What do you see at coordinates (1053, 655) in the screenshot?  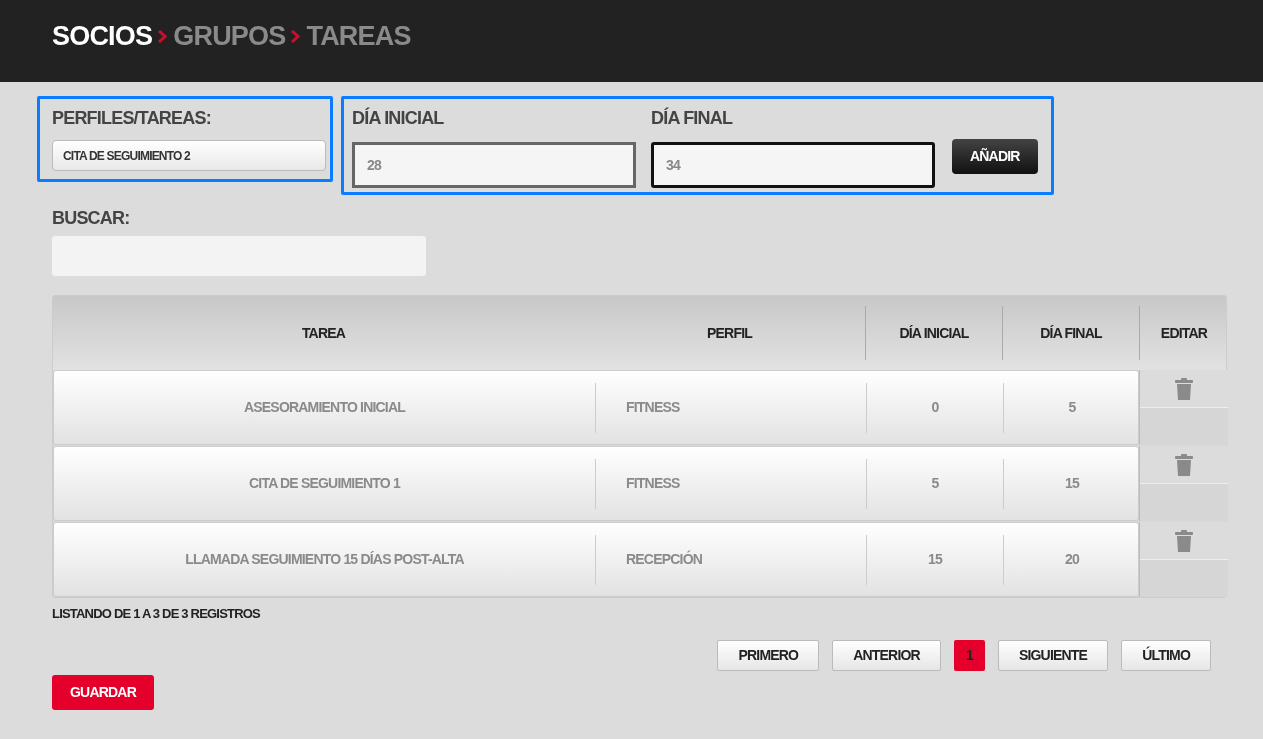 I see `pagination-button: SIGUIENTE` at bounding box center [1053, 655].